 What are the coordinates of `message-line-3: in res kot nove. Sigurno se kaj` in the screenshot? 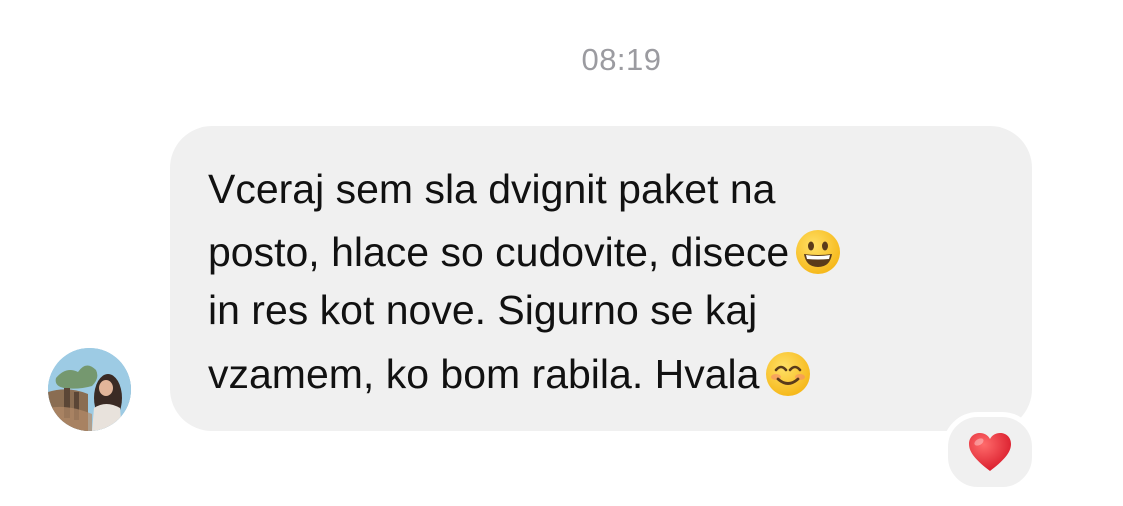 It's located at (483, 310).